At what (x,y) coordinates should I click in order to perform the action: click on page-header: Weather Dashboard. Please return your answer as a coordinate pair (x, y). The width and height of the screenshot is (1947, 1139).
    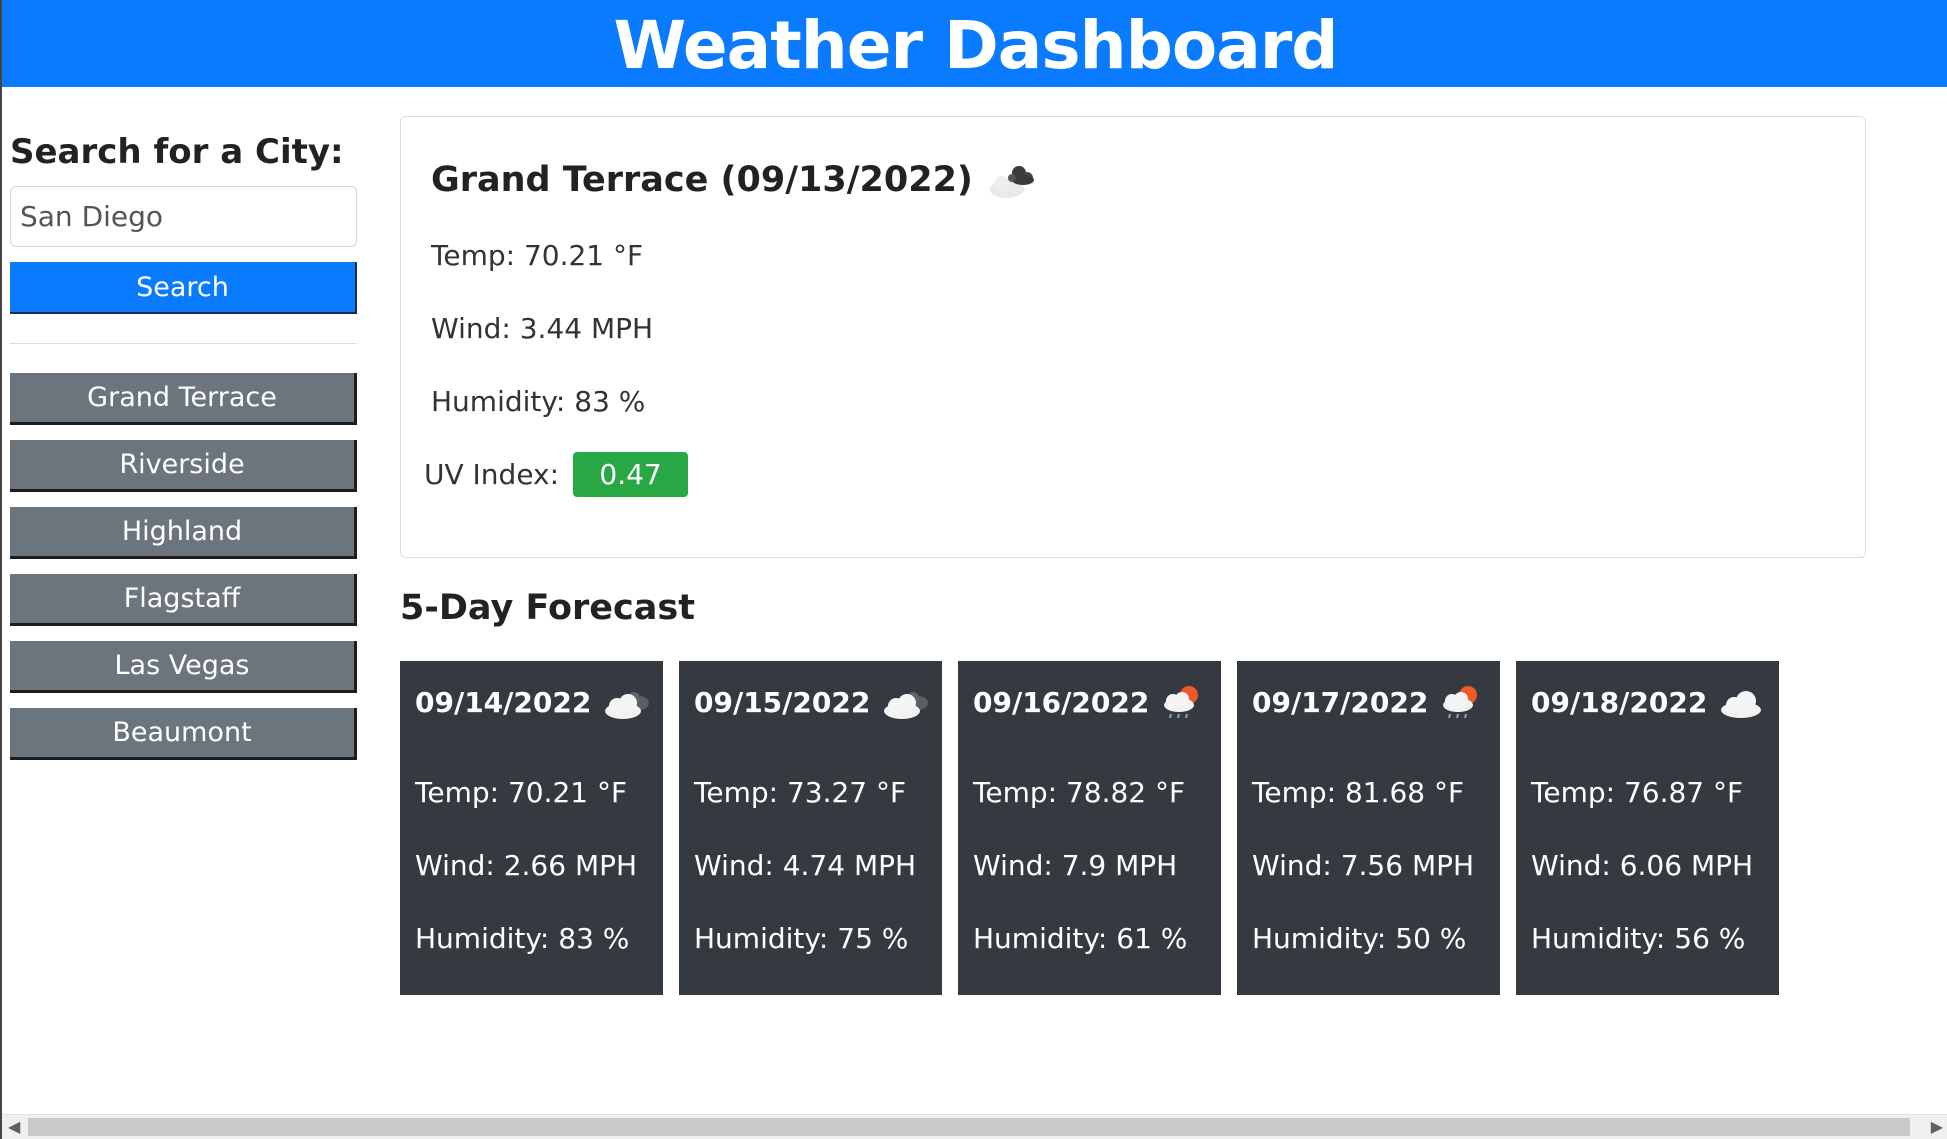
    Looking at the image, I should click on (974, 43).